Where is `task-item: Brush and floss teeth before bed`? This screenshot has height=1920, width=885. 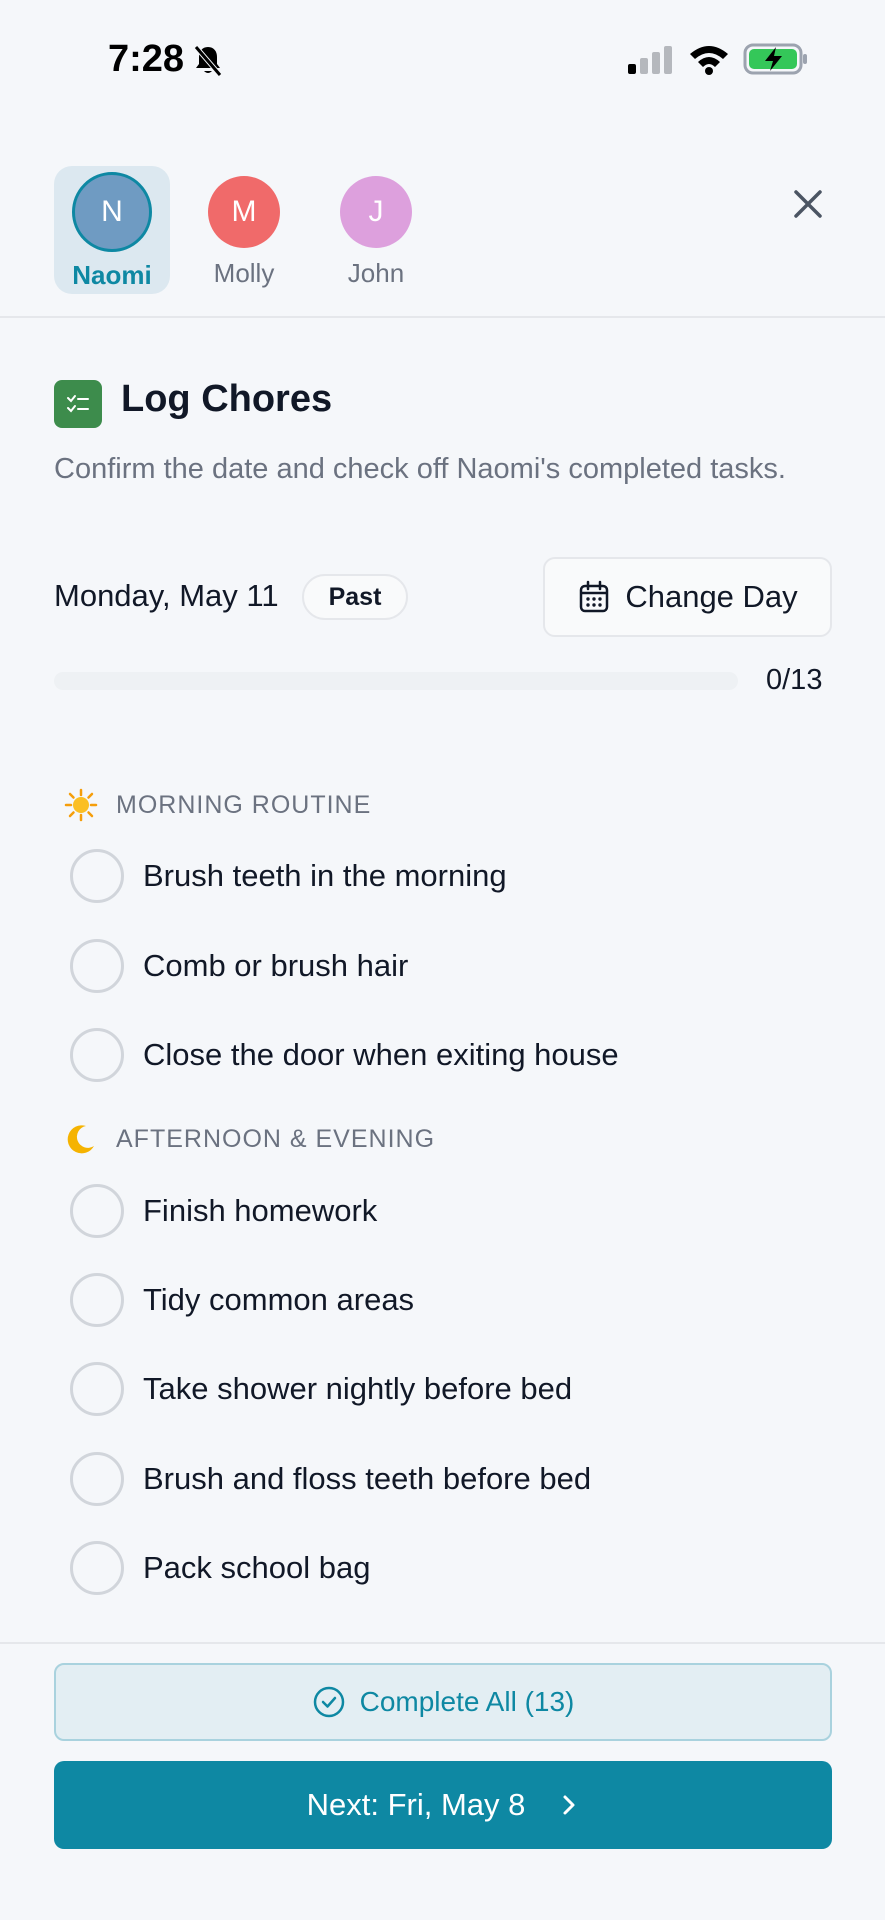 task-item: Brush and floss teeth before bed is located at coordinates (330, 1479).